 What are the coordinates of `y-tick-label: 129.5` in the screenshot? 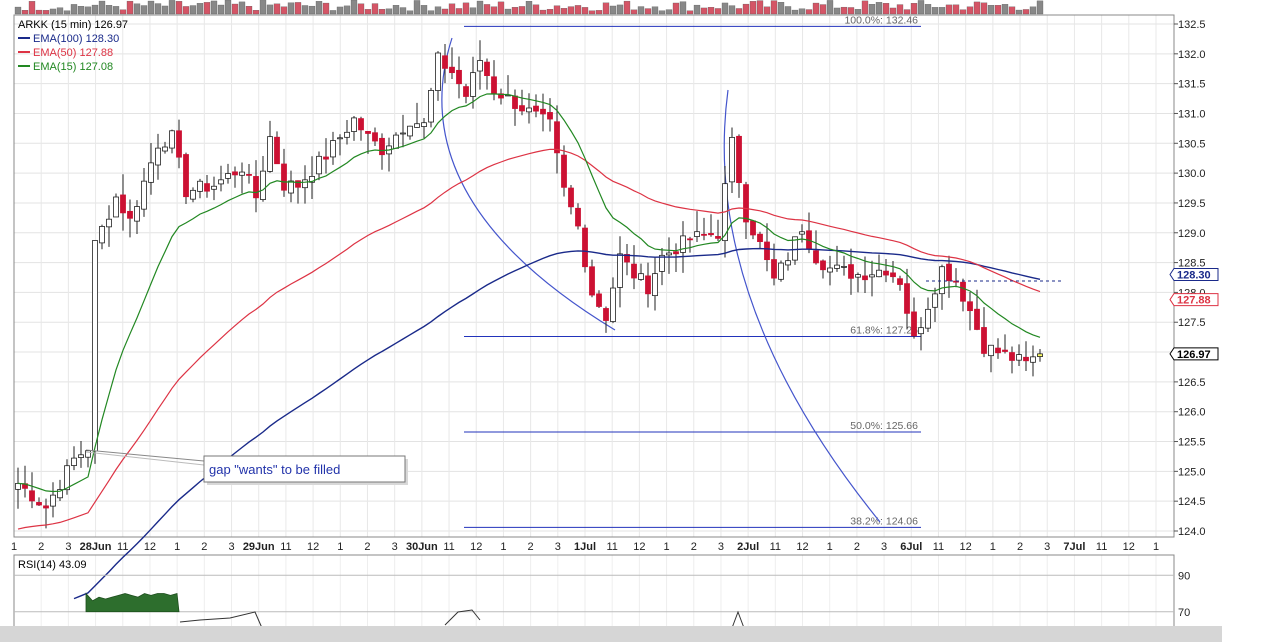 It's located at (1192, 204).